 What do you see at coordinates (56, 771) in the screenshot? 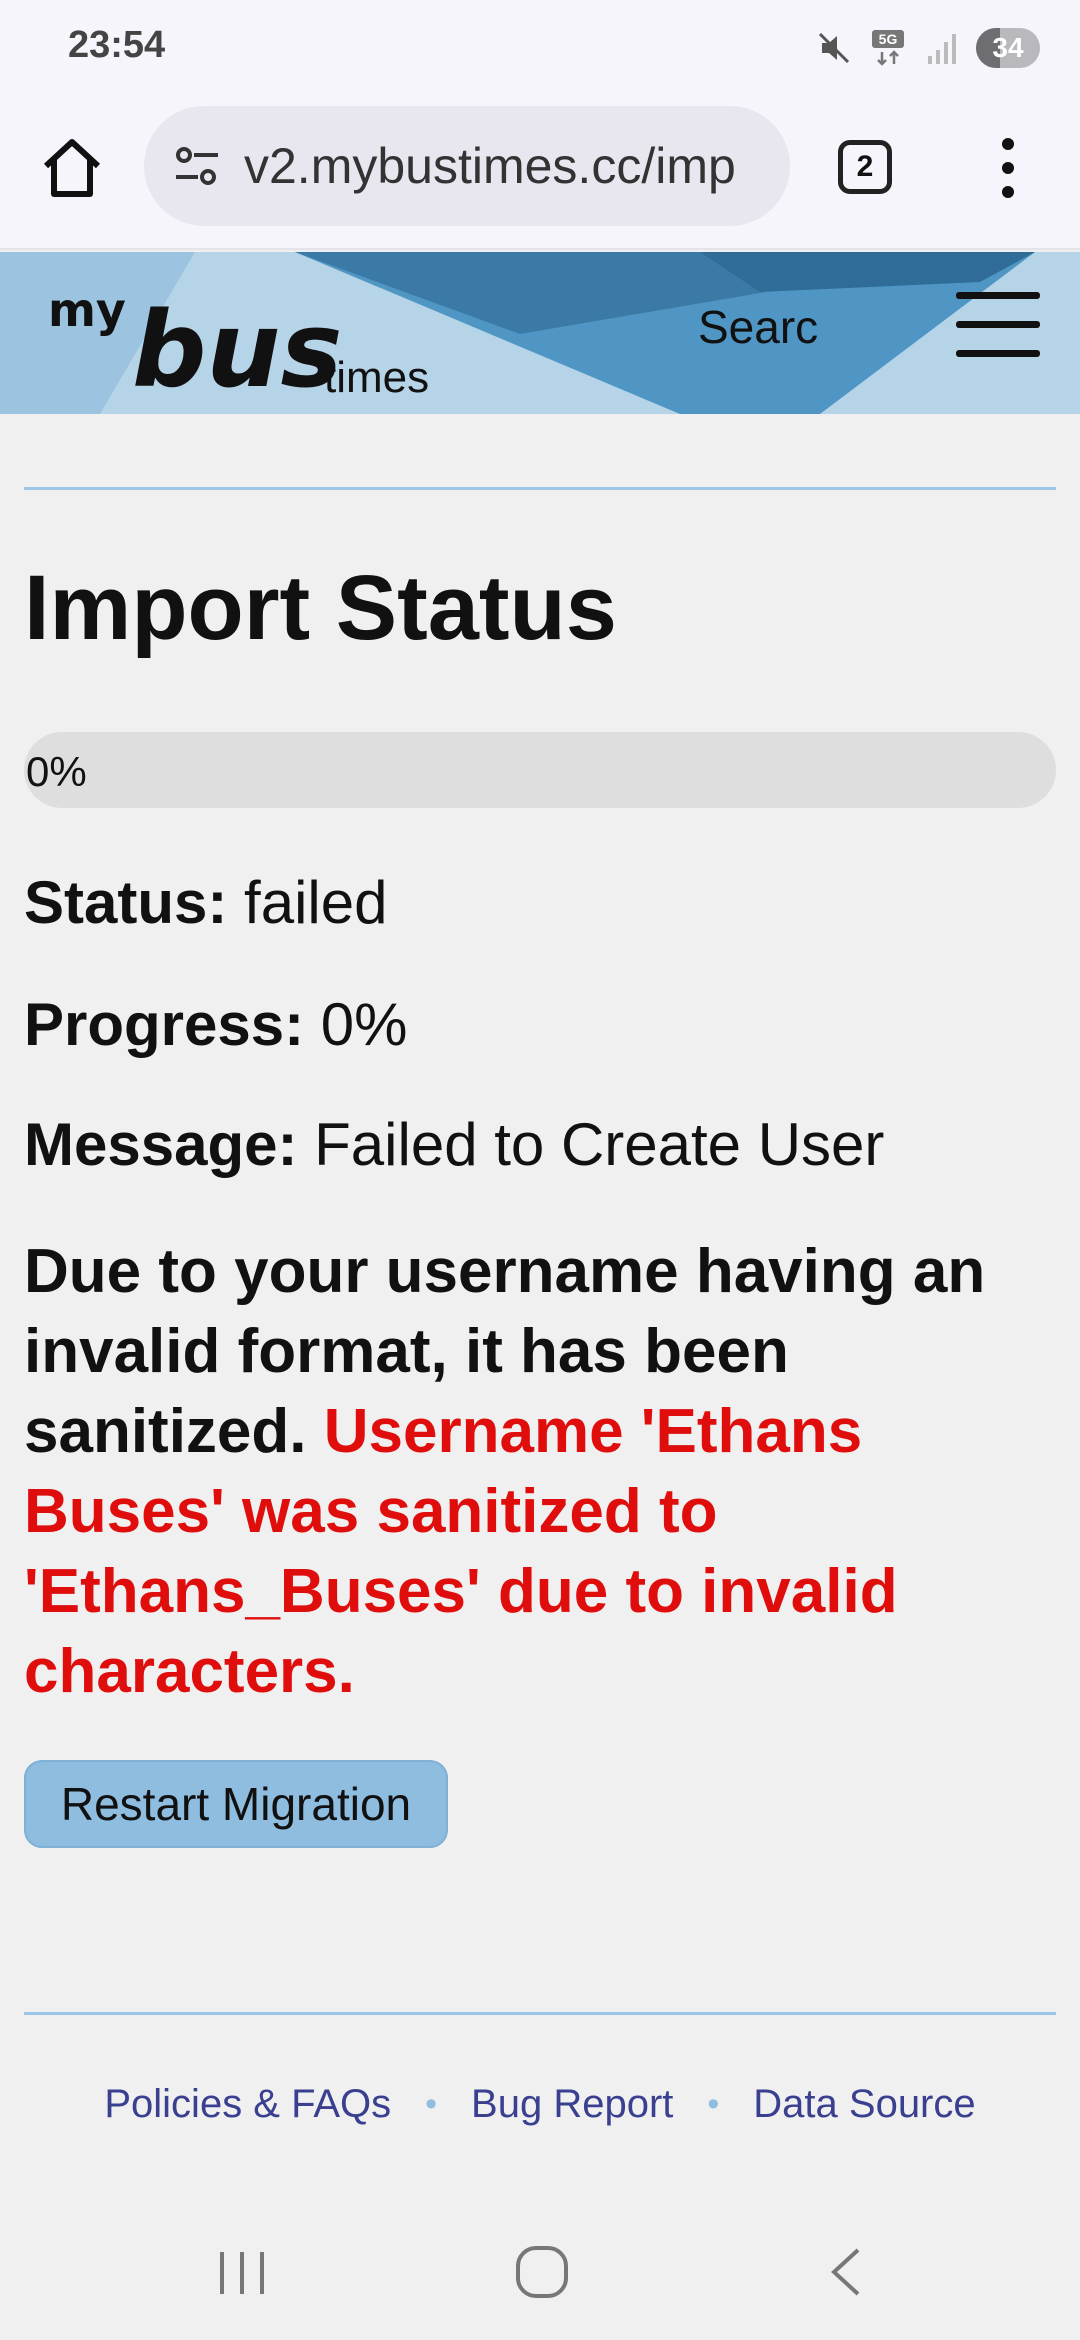
I see `progress-bar-label: 0%` at bounding box center [56, 771].